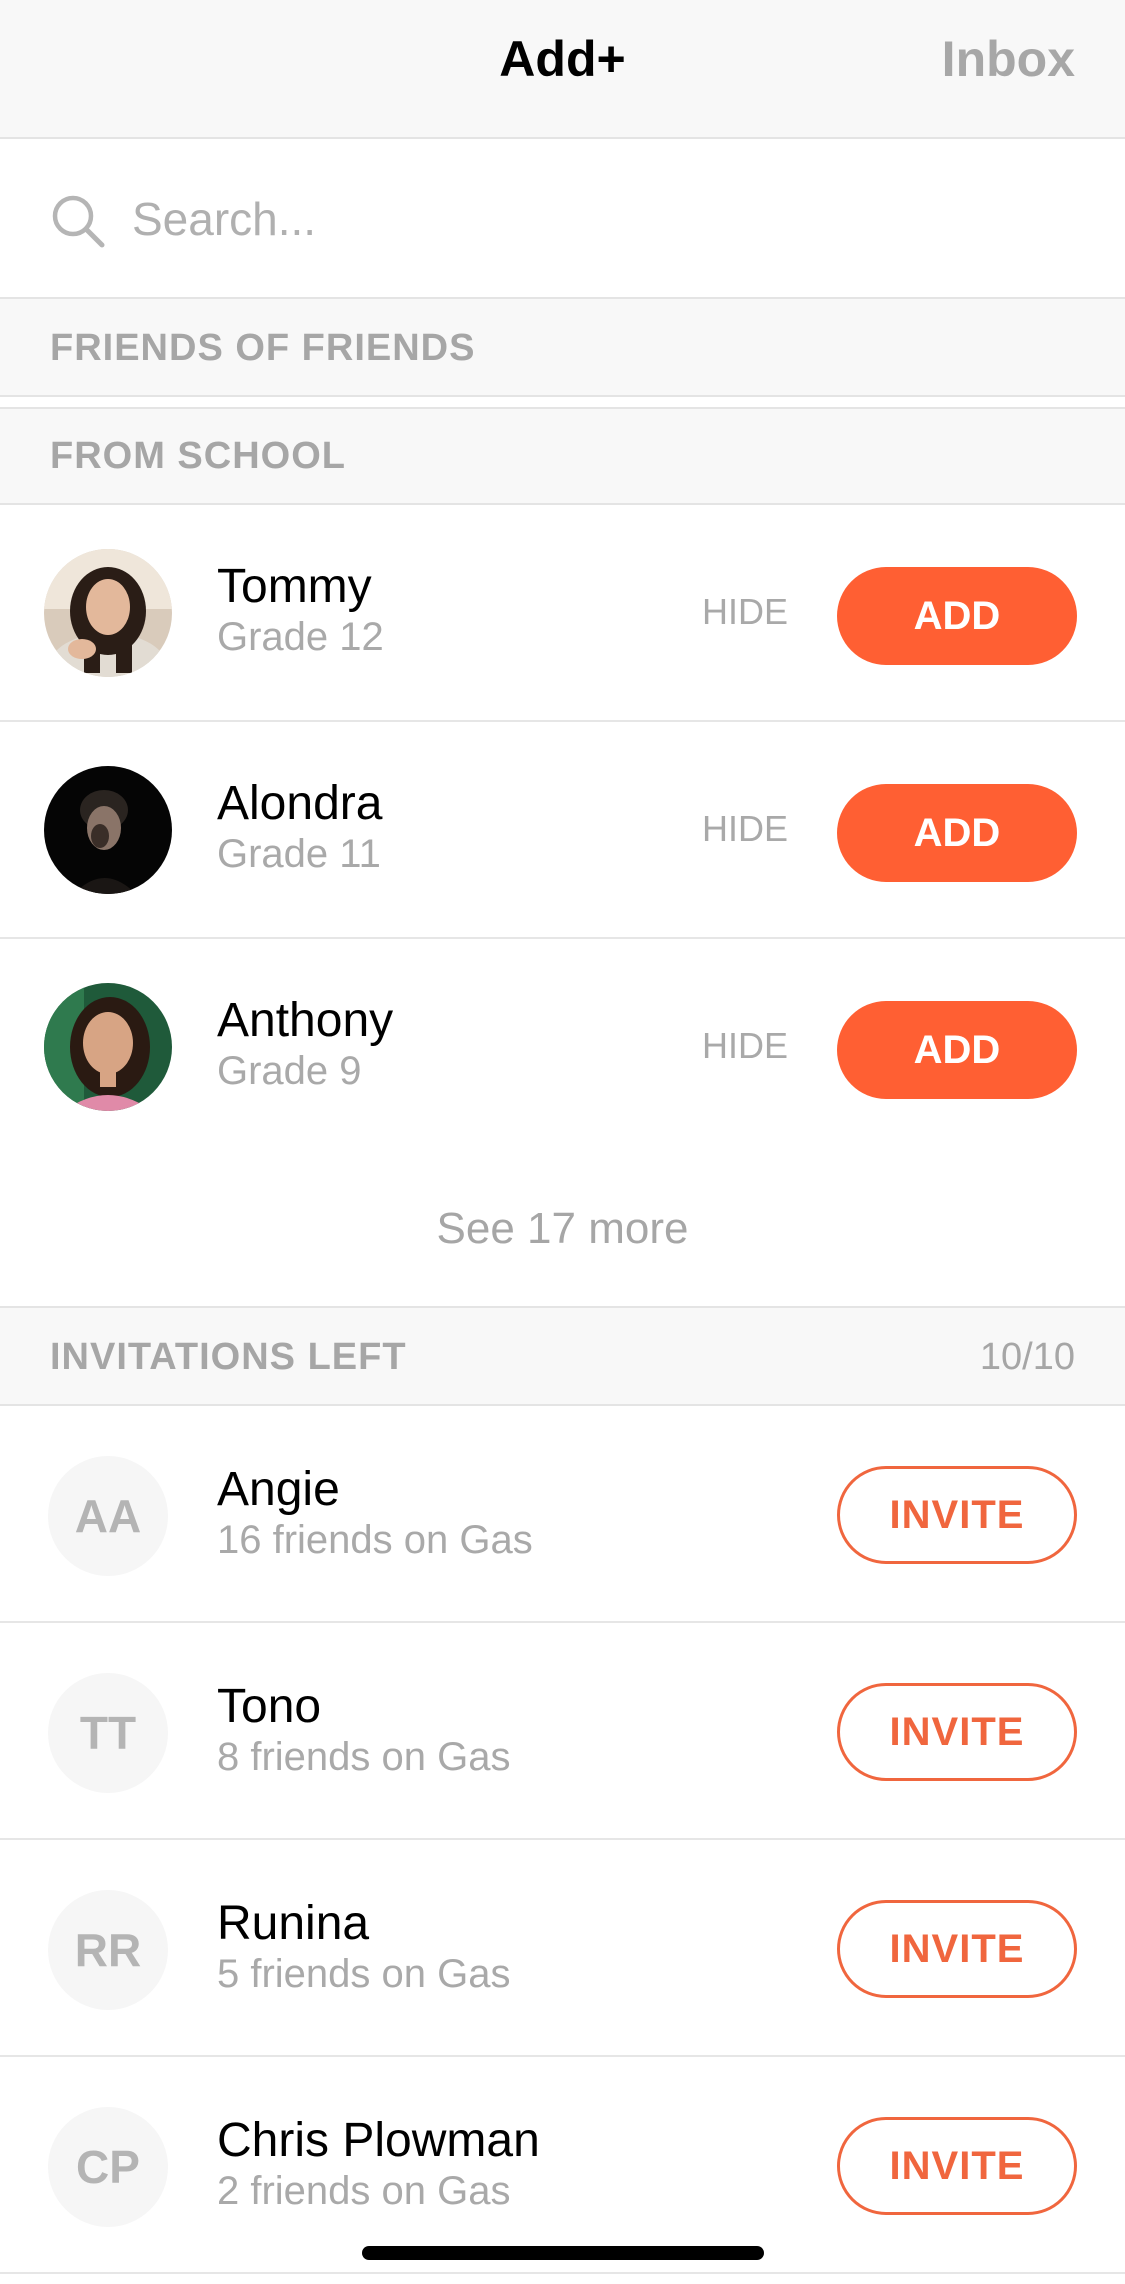  I want to click on home-indicator, so click(563, 2253).